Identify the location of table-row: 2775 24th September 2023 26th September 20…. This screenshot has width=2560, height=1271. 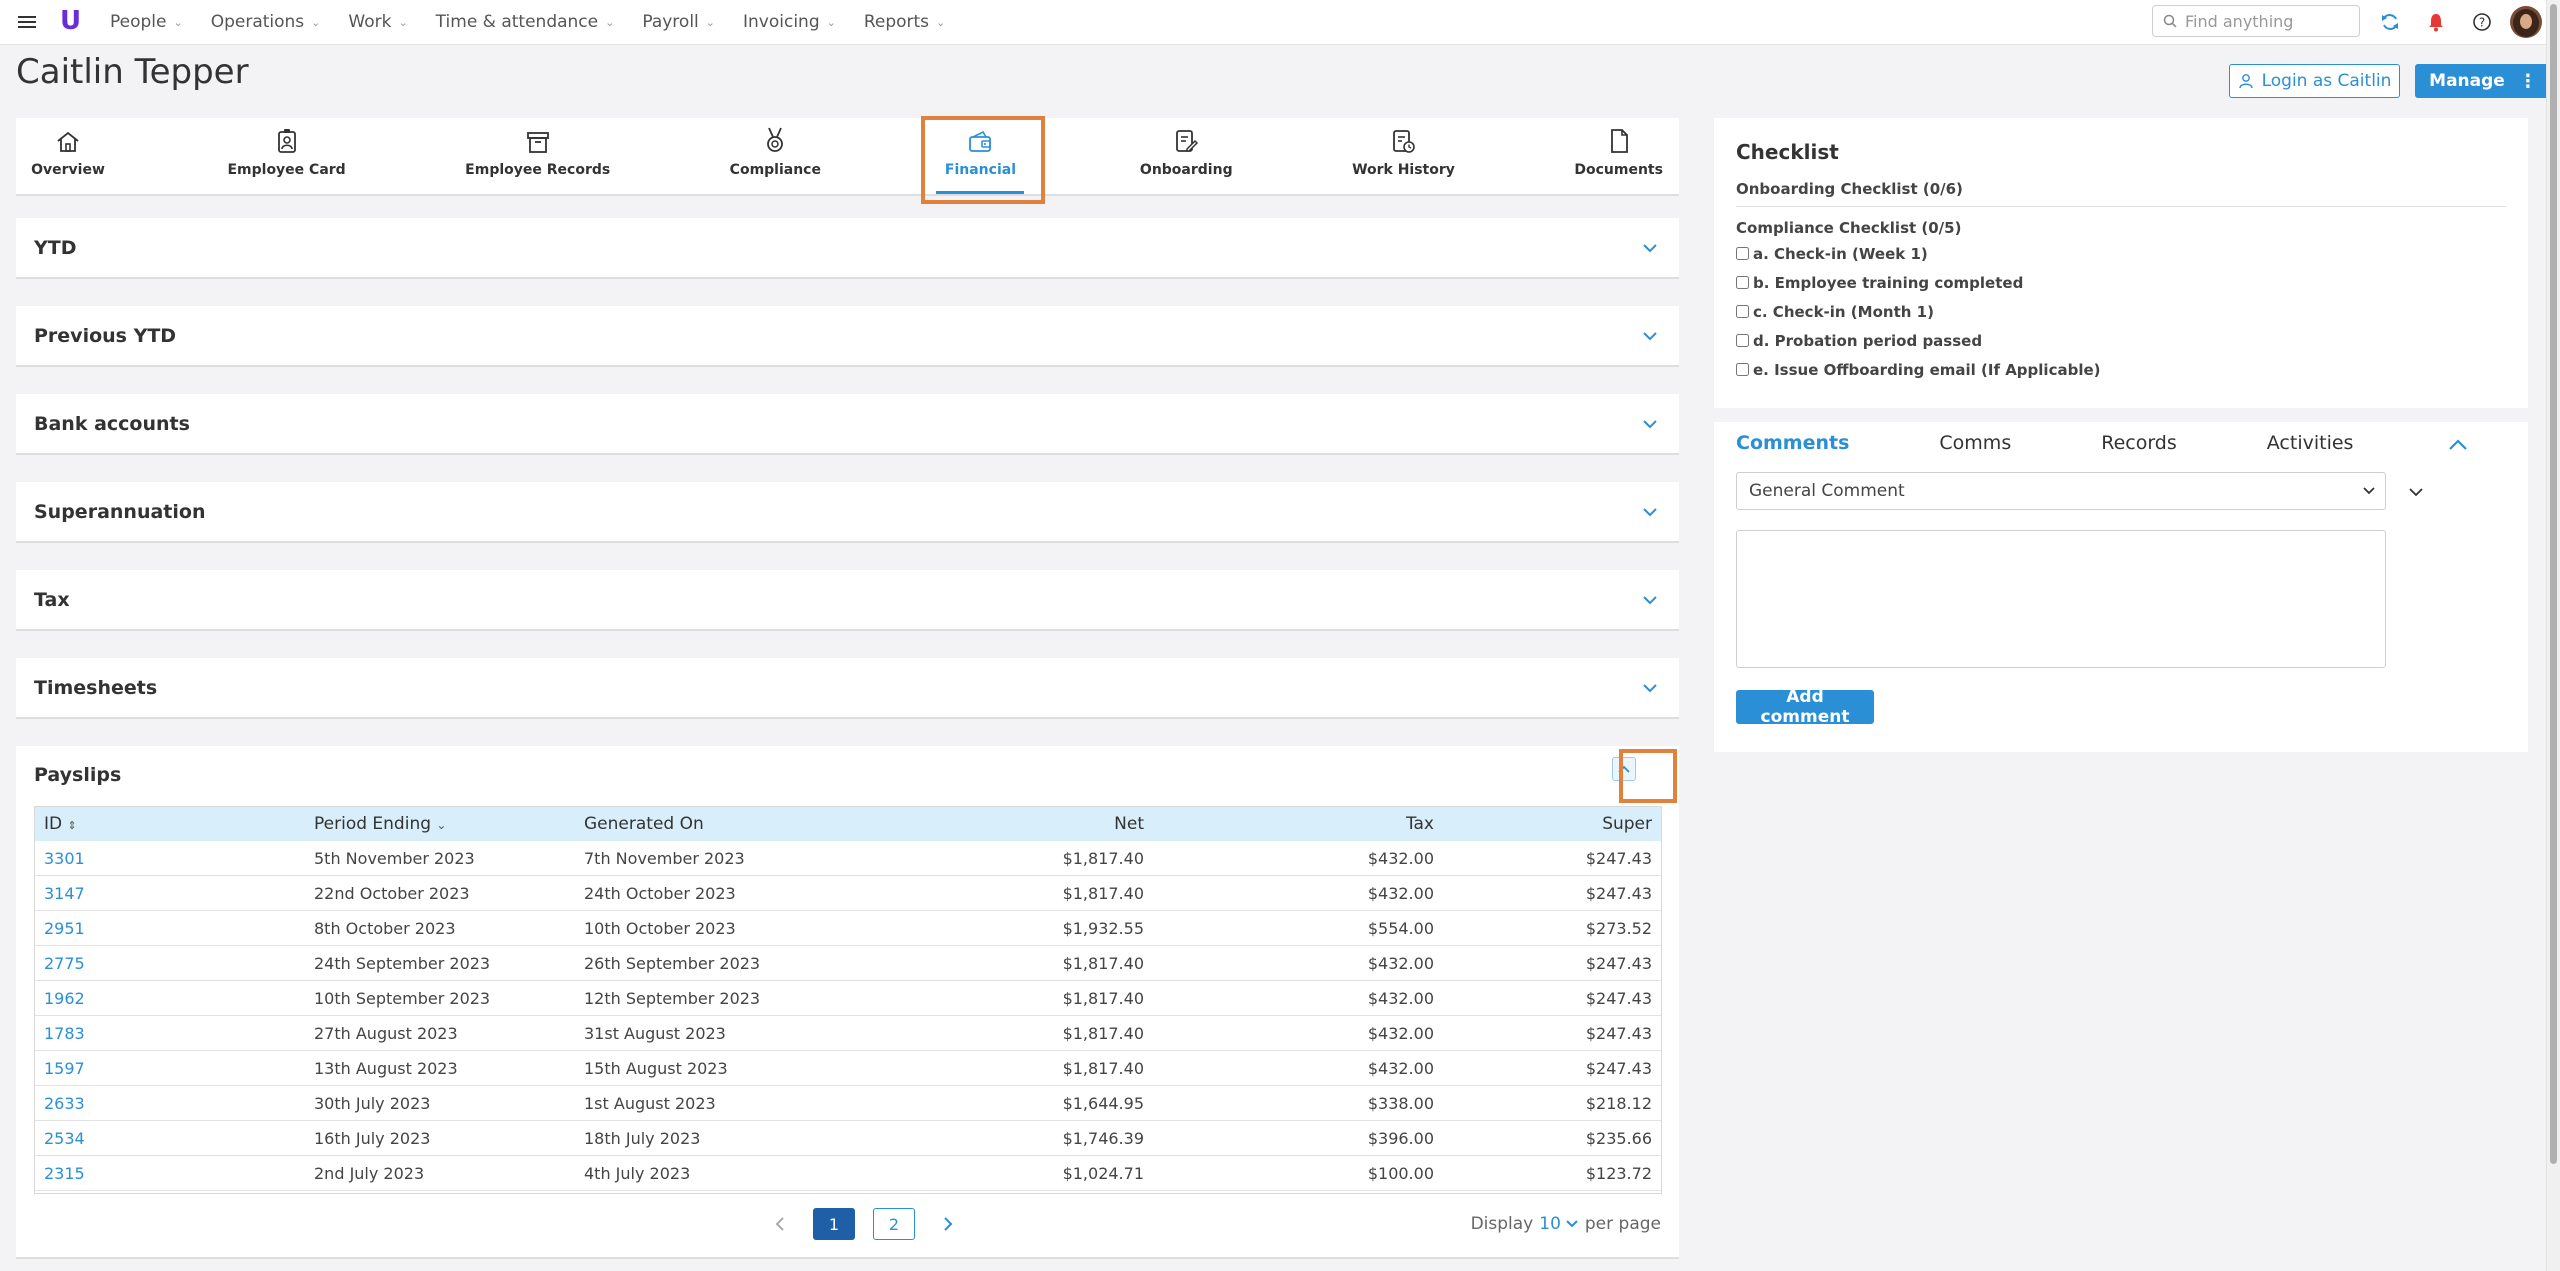
(848, 963).